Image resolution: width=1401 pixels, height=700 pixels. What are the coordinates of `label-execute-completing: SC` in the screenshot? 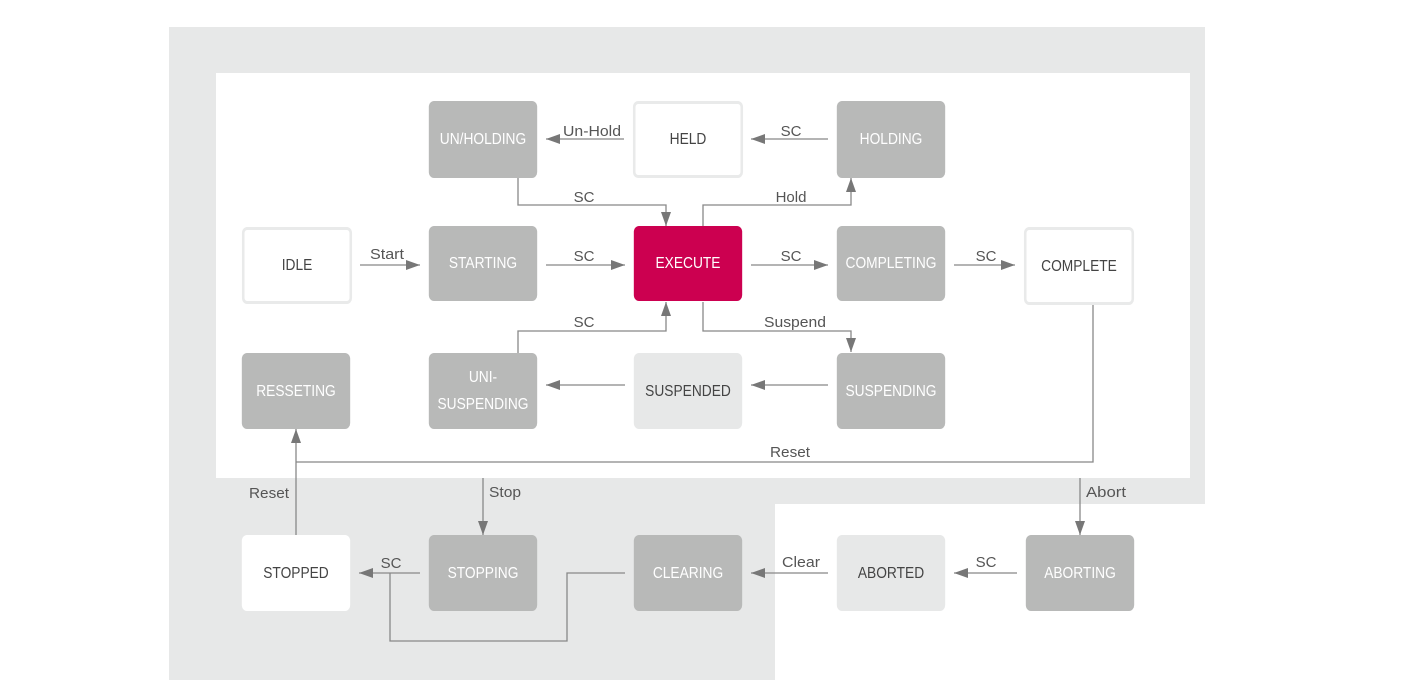 It's located at (791, 256).